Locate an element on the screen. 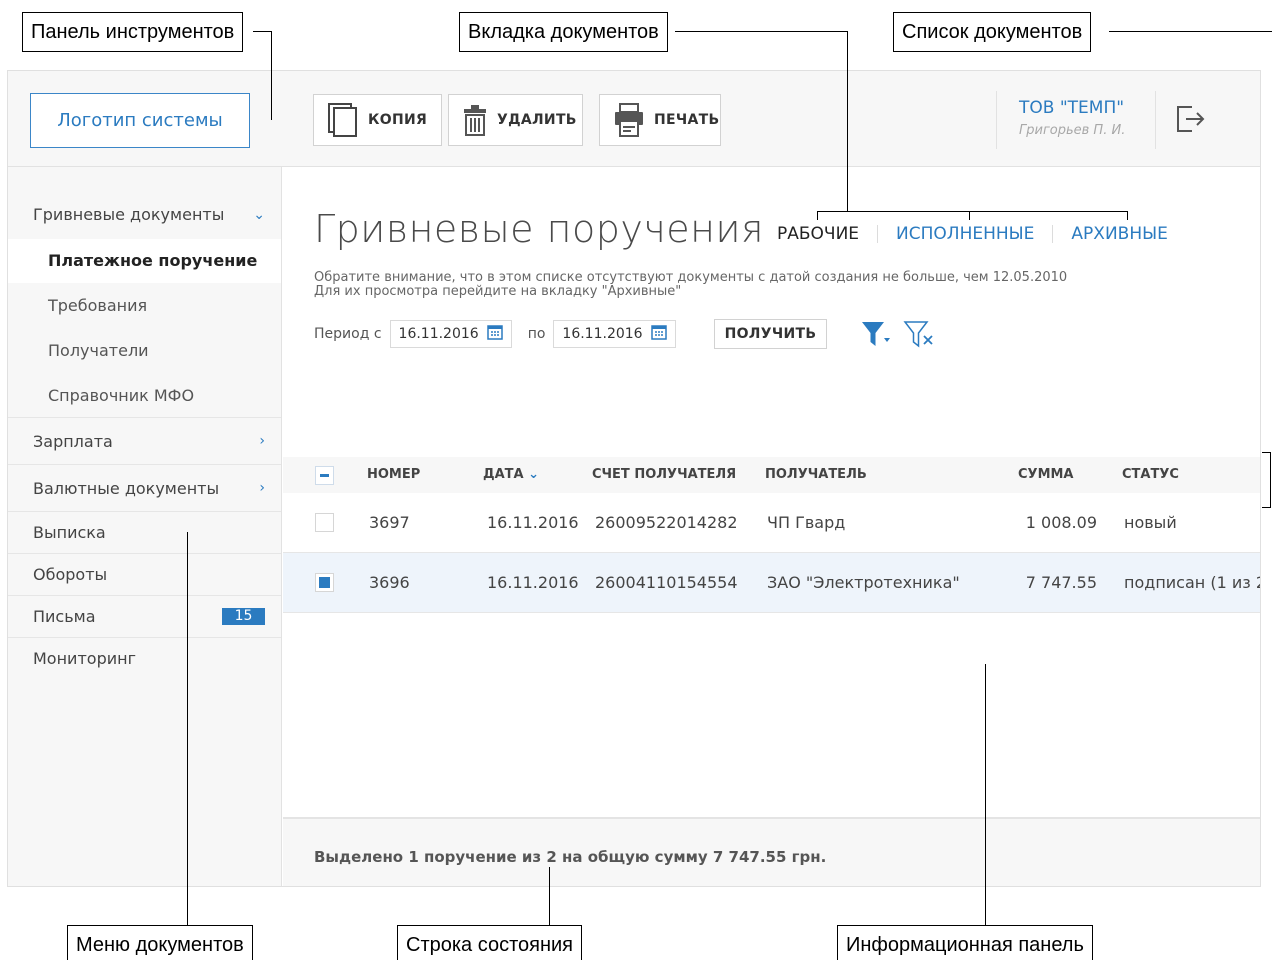 This screenshot has height=960, width=1272. clear-filter-icon is located at coordinates (919, 334).